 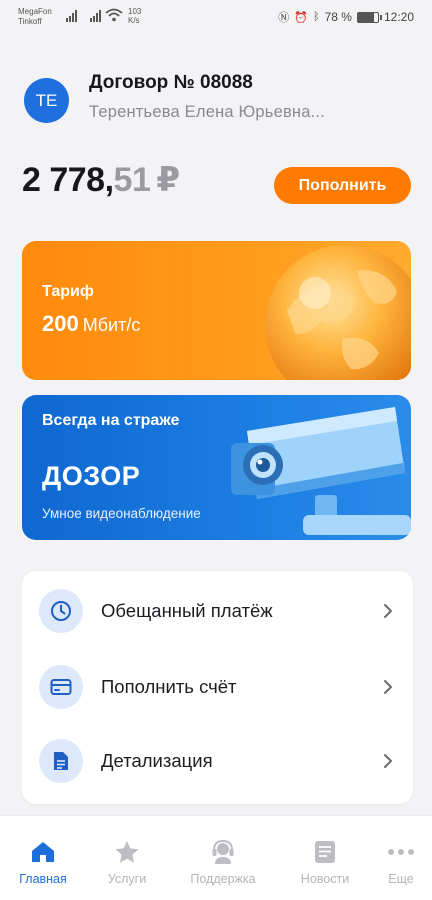 What do you see at coordinates (30, 21) in the screenshot?
I see `carrier-2: Tinkoff` at bounding box center [30, 21].